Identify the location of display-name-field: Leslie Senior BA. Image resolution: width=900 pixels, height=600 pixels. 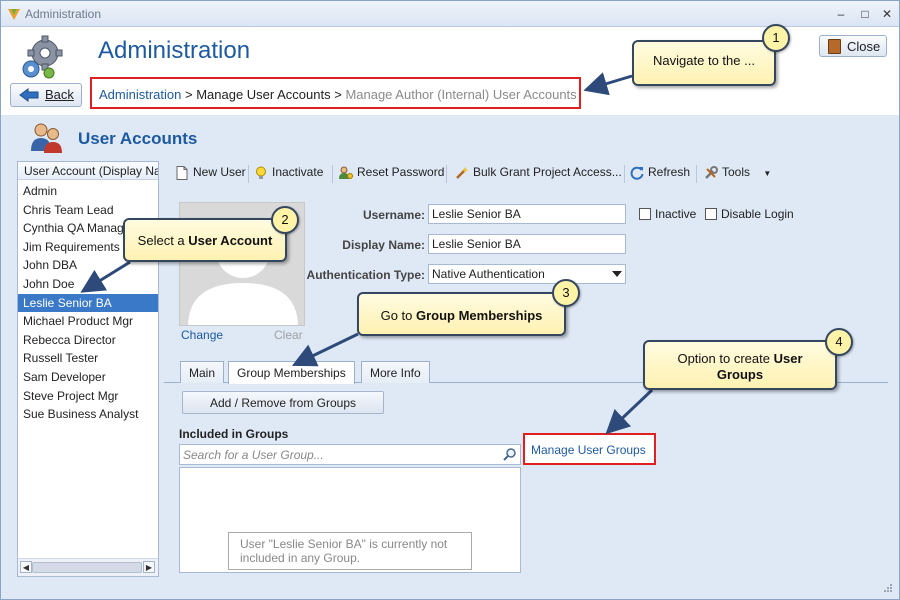
(527, 244).